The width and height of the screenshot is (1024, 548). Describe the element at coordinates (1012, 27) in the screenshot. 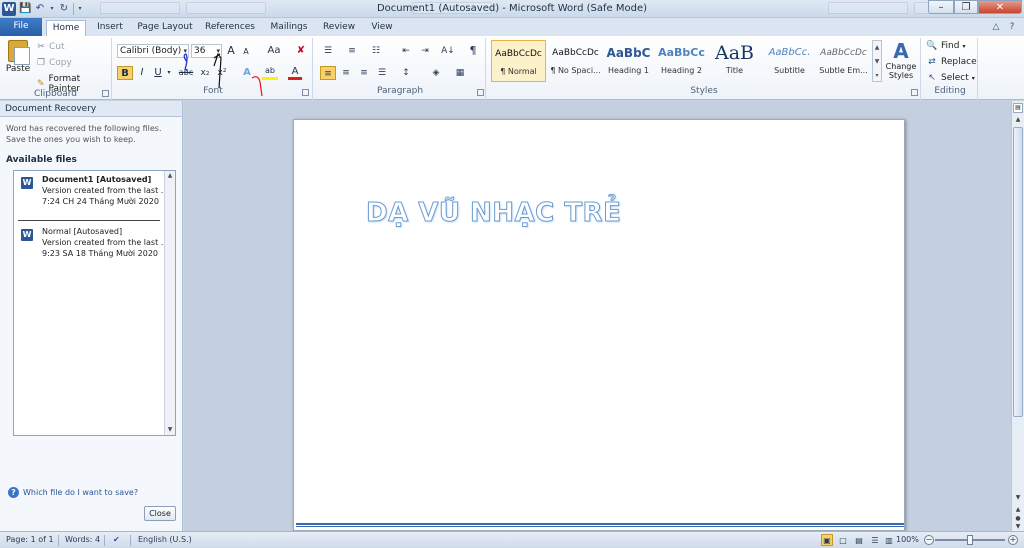

I see `help-icon: ?` at that location.